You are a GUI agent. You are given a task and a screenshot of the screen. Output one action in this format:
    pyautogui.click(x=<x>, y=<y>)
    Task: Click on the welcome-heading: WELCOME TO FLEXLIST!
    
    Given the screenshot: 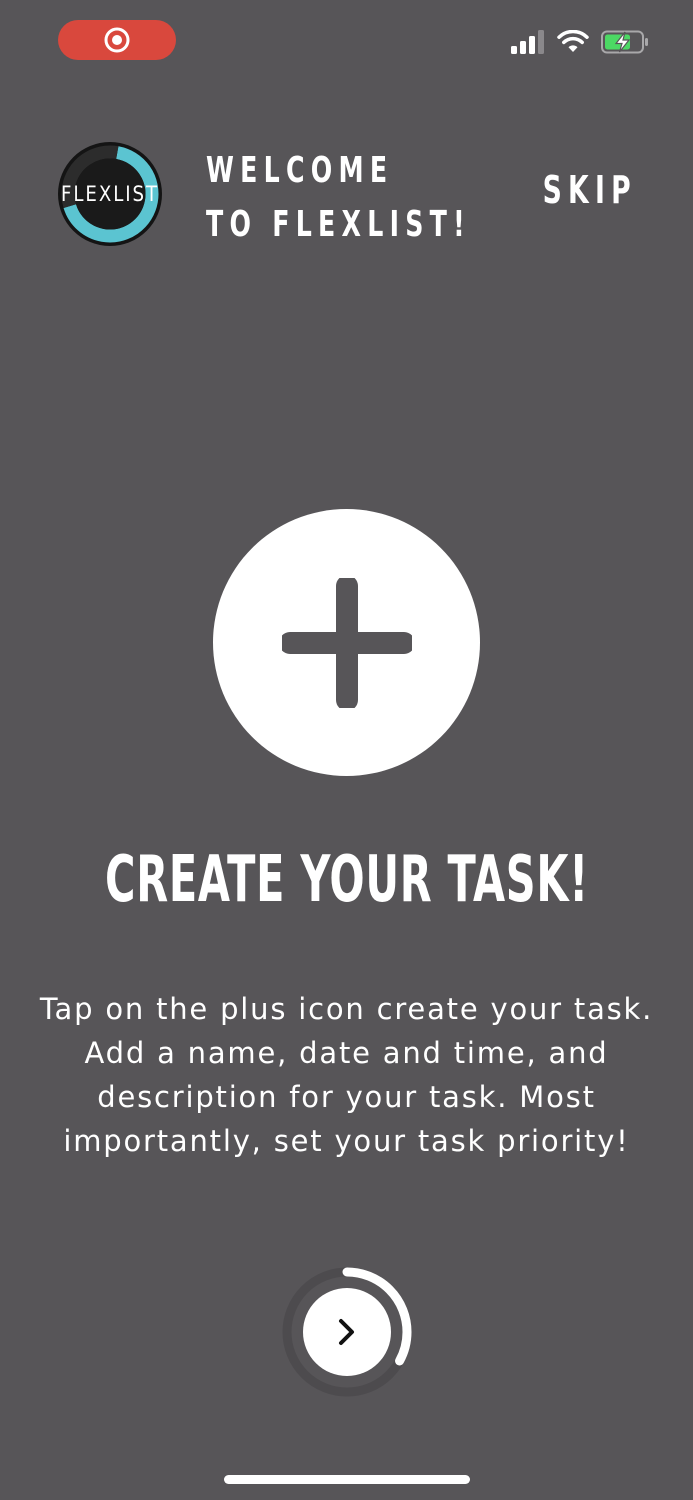 What is the action you would take?
    pyautogui.click(x=338, y=198)
    